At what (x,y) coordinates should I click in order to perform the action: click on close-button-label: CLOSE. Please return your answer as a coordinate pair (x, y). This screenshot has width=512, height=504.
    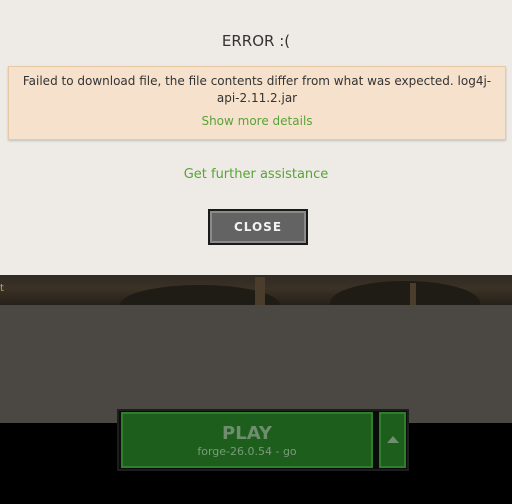
    Looking at the image, I should click on (258, 227).